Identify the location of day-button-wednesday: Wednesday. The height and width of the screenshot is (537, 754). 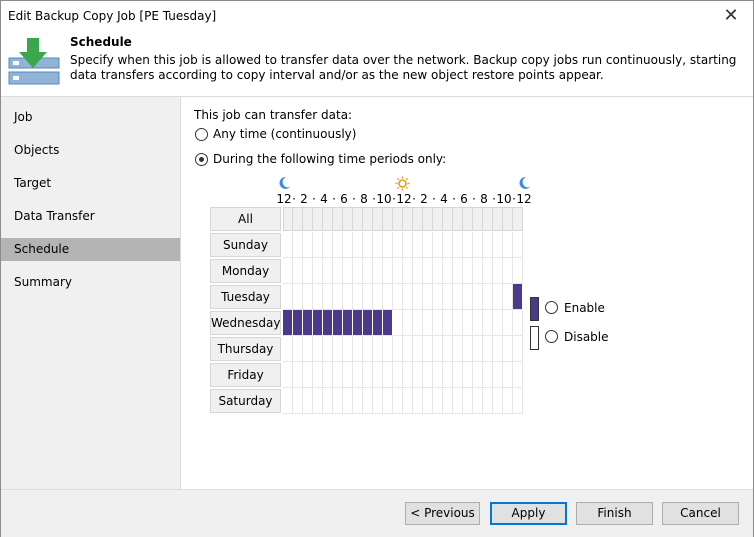
(245, 323).